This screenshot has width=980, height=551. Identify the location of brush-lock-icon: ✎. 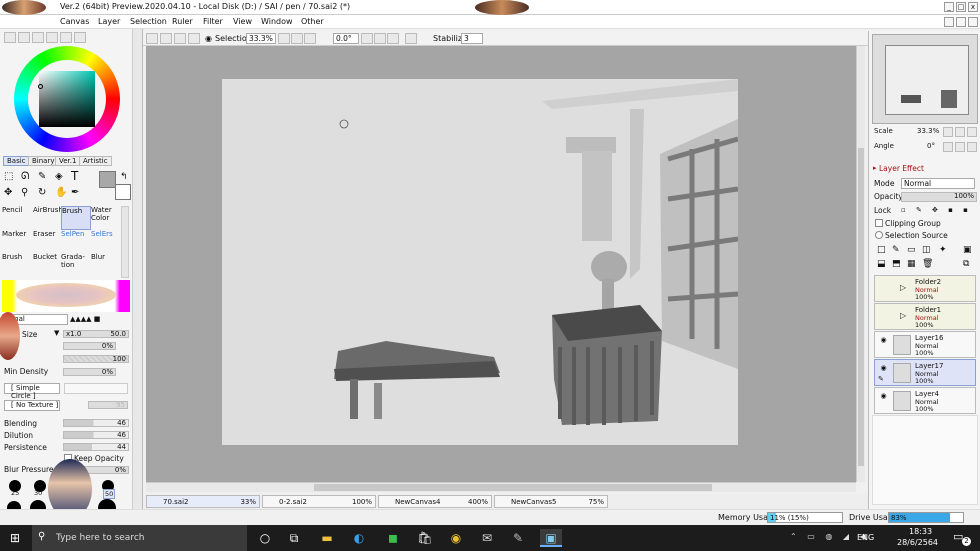
(881, 379).